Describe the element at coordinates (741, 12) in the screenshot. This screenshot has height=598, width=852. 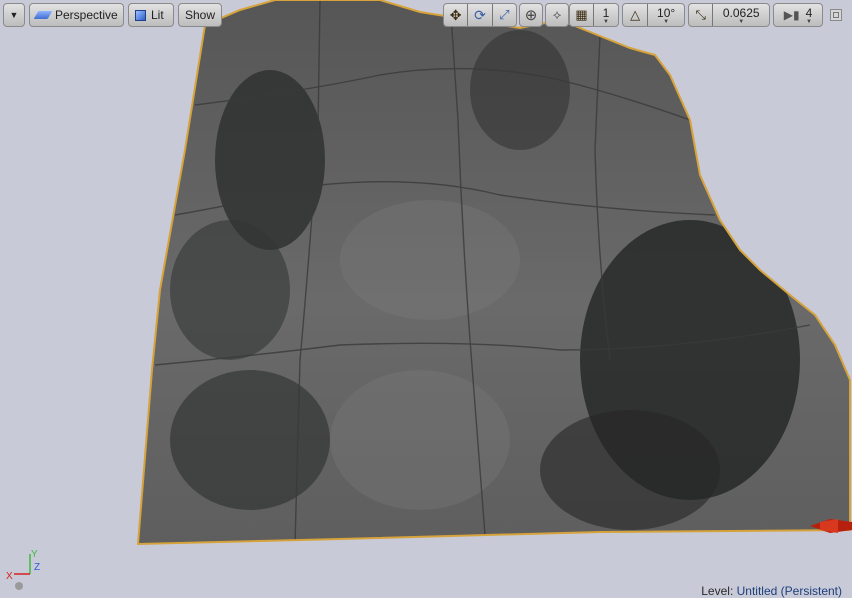
I see `scale-snap-value: 0.0625` at that location.